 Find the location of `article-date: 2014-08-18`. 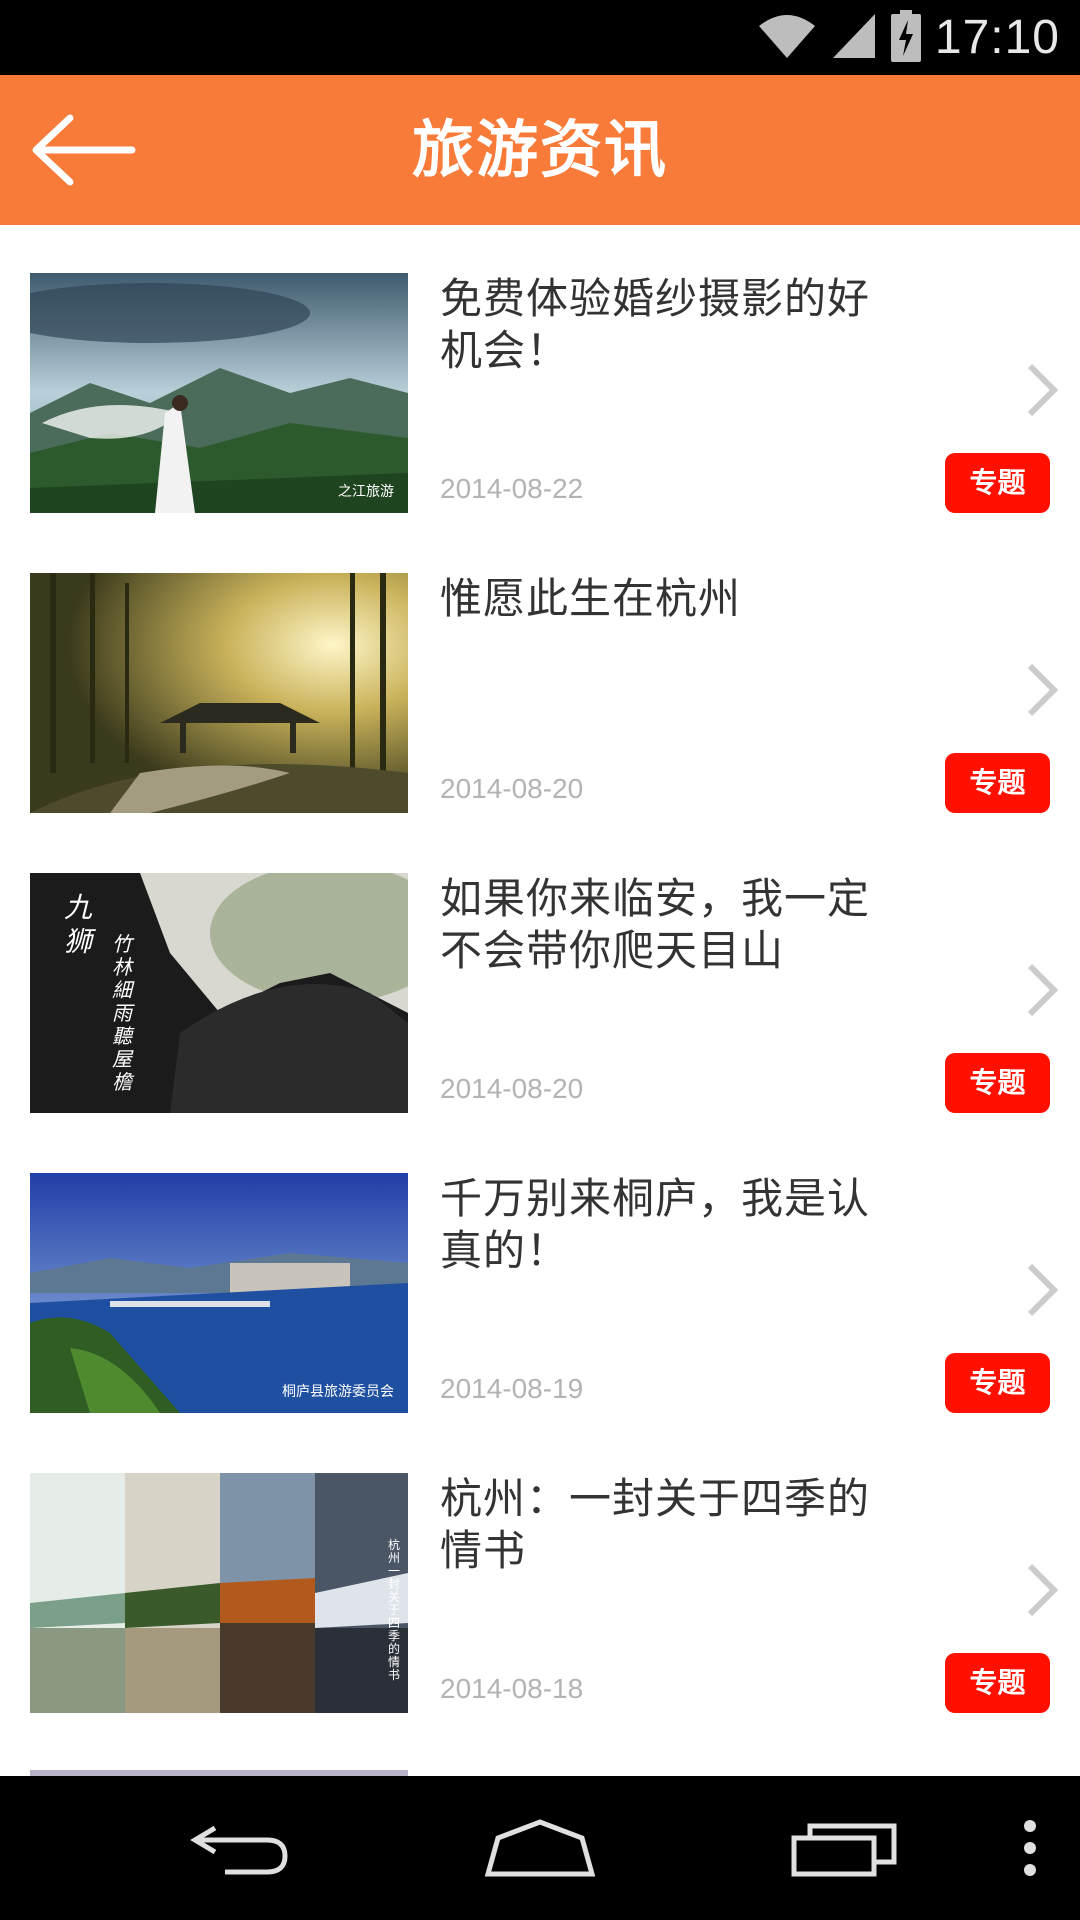

article-date: 2014-08-18 is located at coordinates (512, 1688).